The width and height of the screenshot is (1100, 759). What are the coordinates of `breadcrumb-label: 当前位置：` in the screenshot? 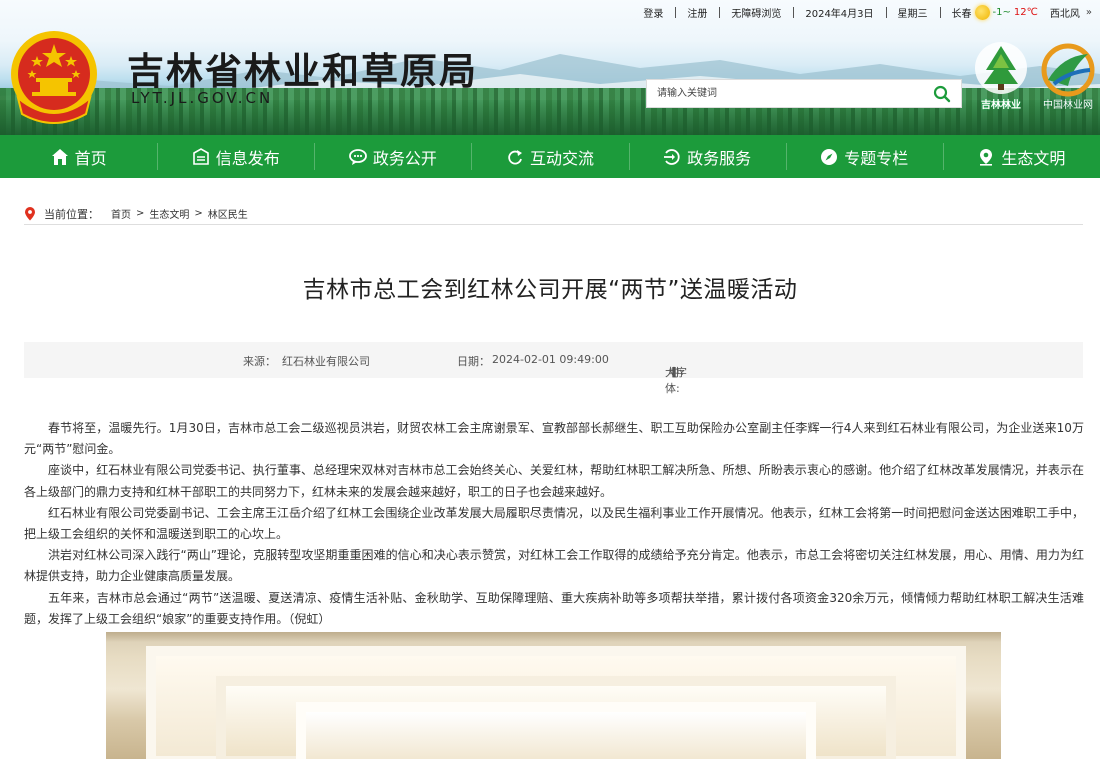 It's located at (71, 214).